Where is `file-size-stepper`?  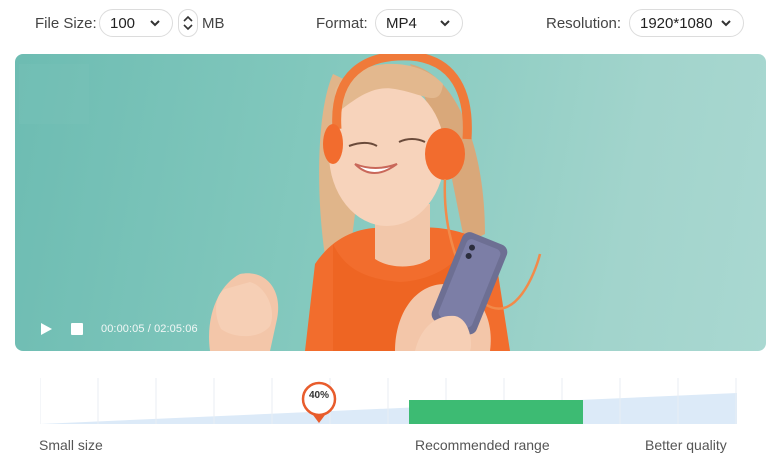 file-size-stepper is located at coordinates (188, 23).